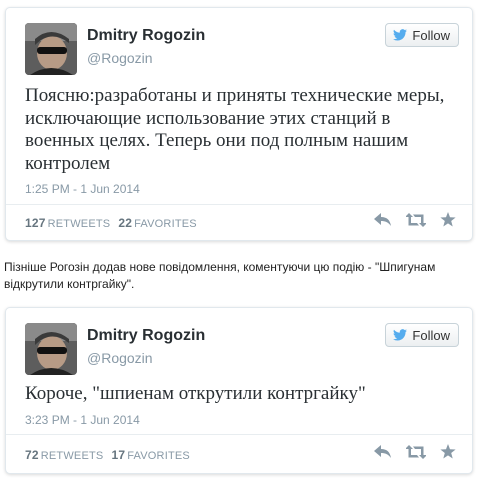  What do you see at coordinates (195, 393) in the screenshot?
I see `tweet-text: Короче, "шпиенам открутили контргайку"` at bounding box center [195, 393].